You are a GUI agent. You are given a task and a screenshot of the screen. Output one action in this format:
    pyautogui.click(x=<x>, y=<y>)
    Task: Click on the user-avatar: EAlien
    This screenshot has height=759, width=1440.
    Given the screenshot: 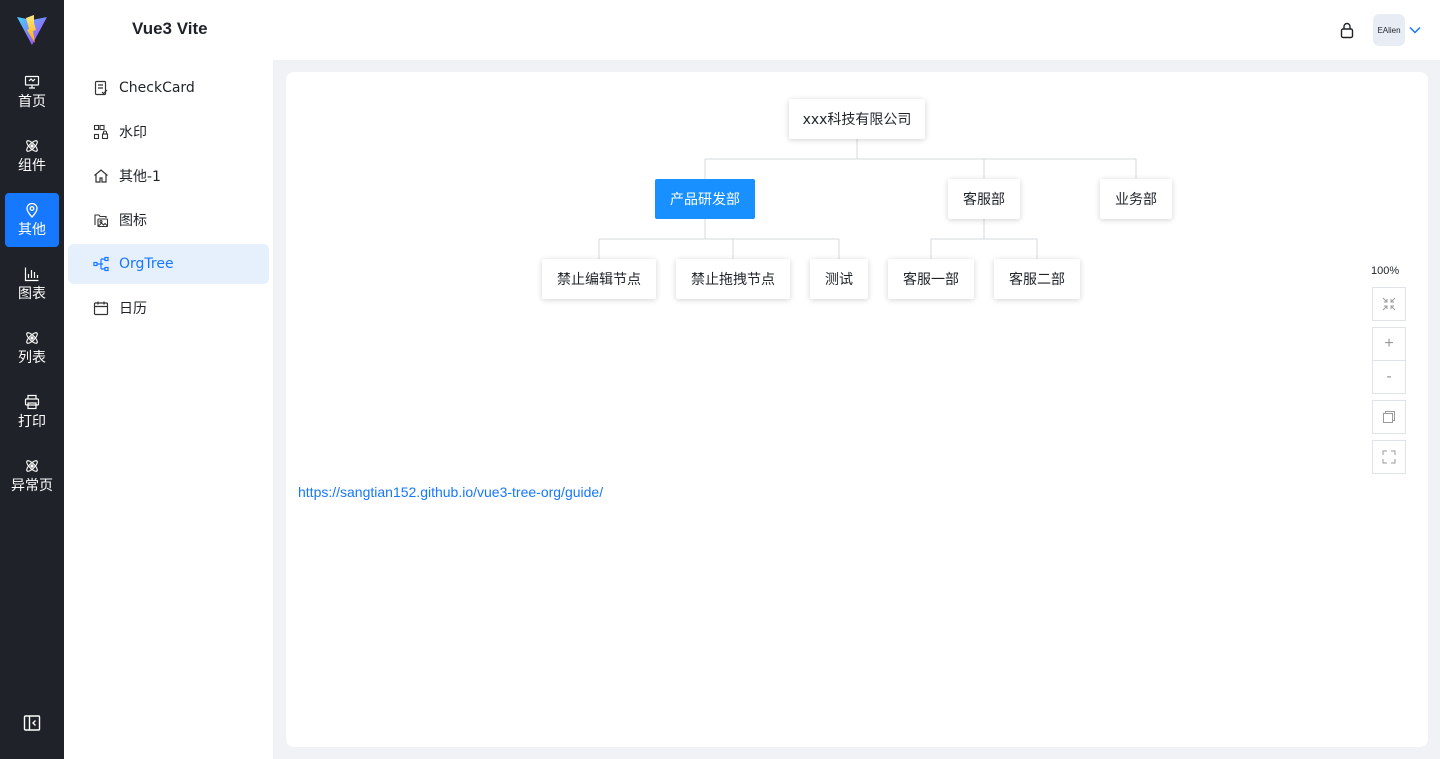 What is the action you would take?
    pyautogui.click(x=1389, y=30)
    